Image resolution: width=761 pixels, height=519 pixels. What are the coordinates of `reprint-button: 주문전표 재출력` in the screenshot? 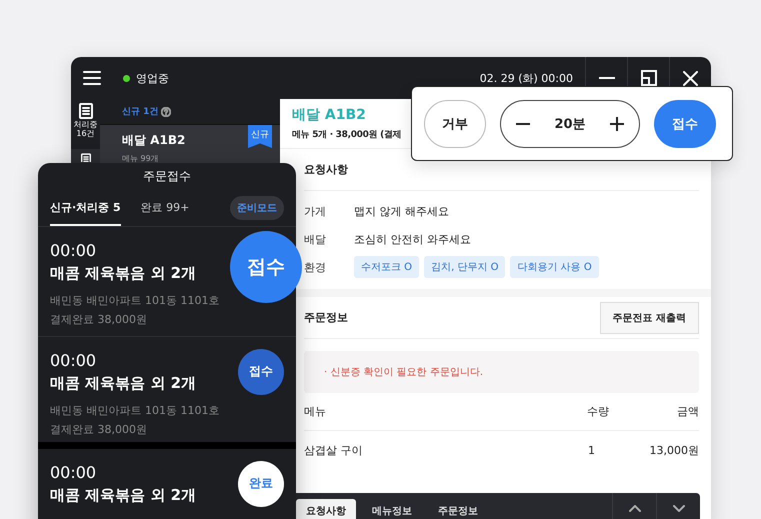 It's located at (649, 318).